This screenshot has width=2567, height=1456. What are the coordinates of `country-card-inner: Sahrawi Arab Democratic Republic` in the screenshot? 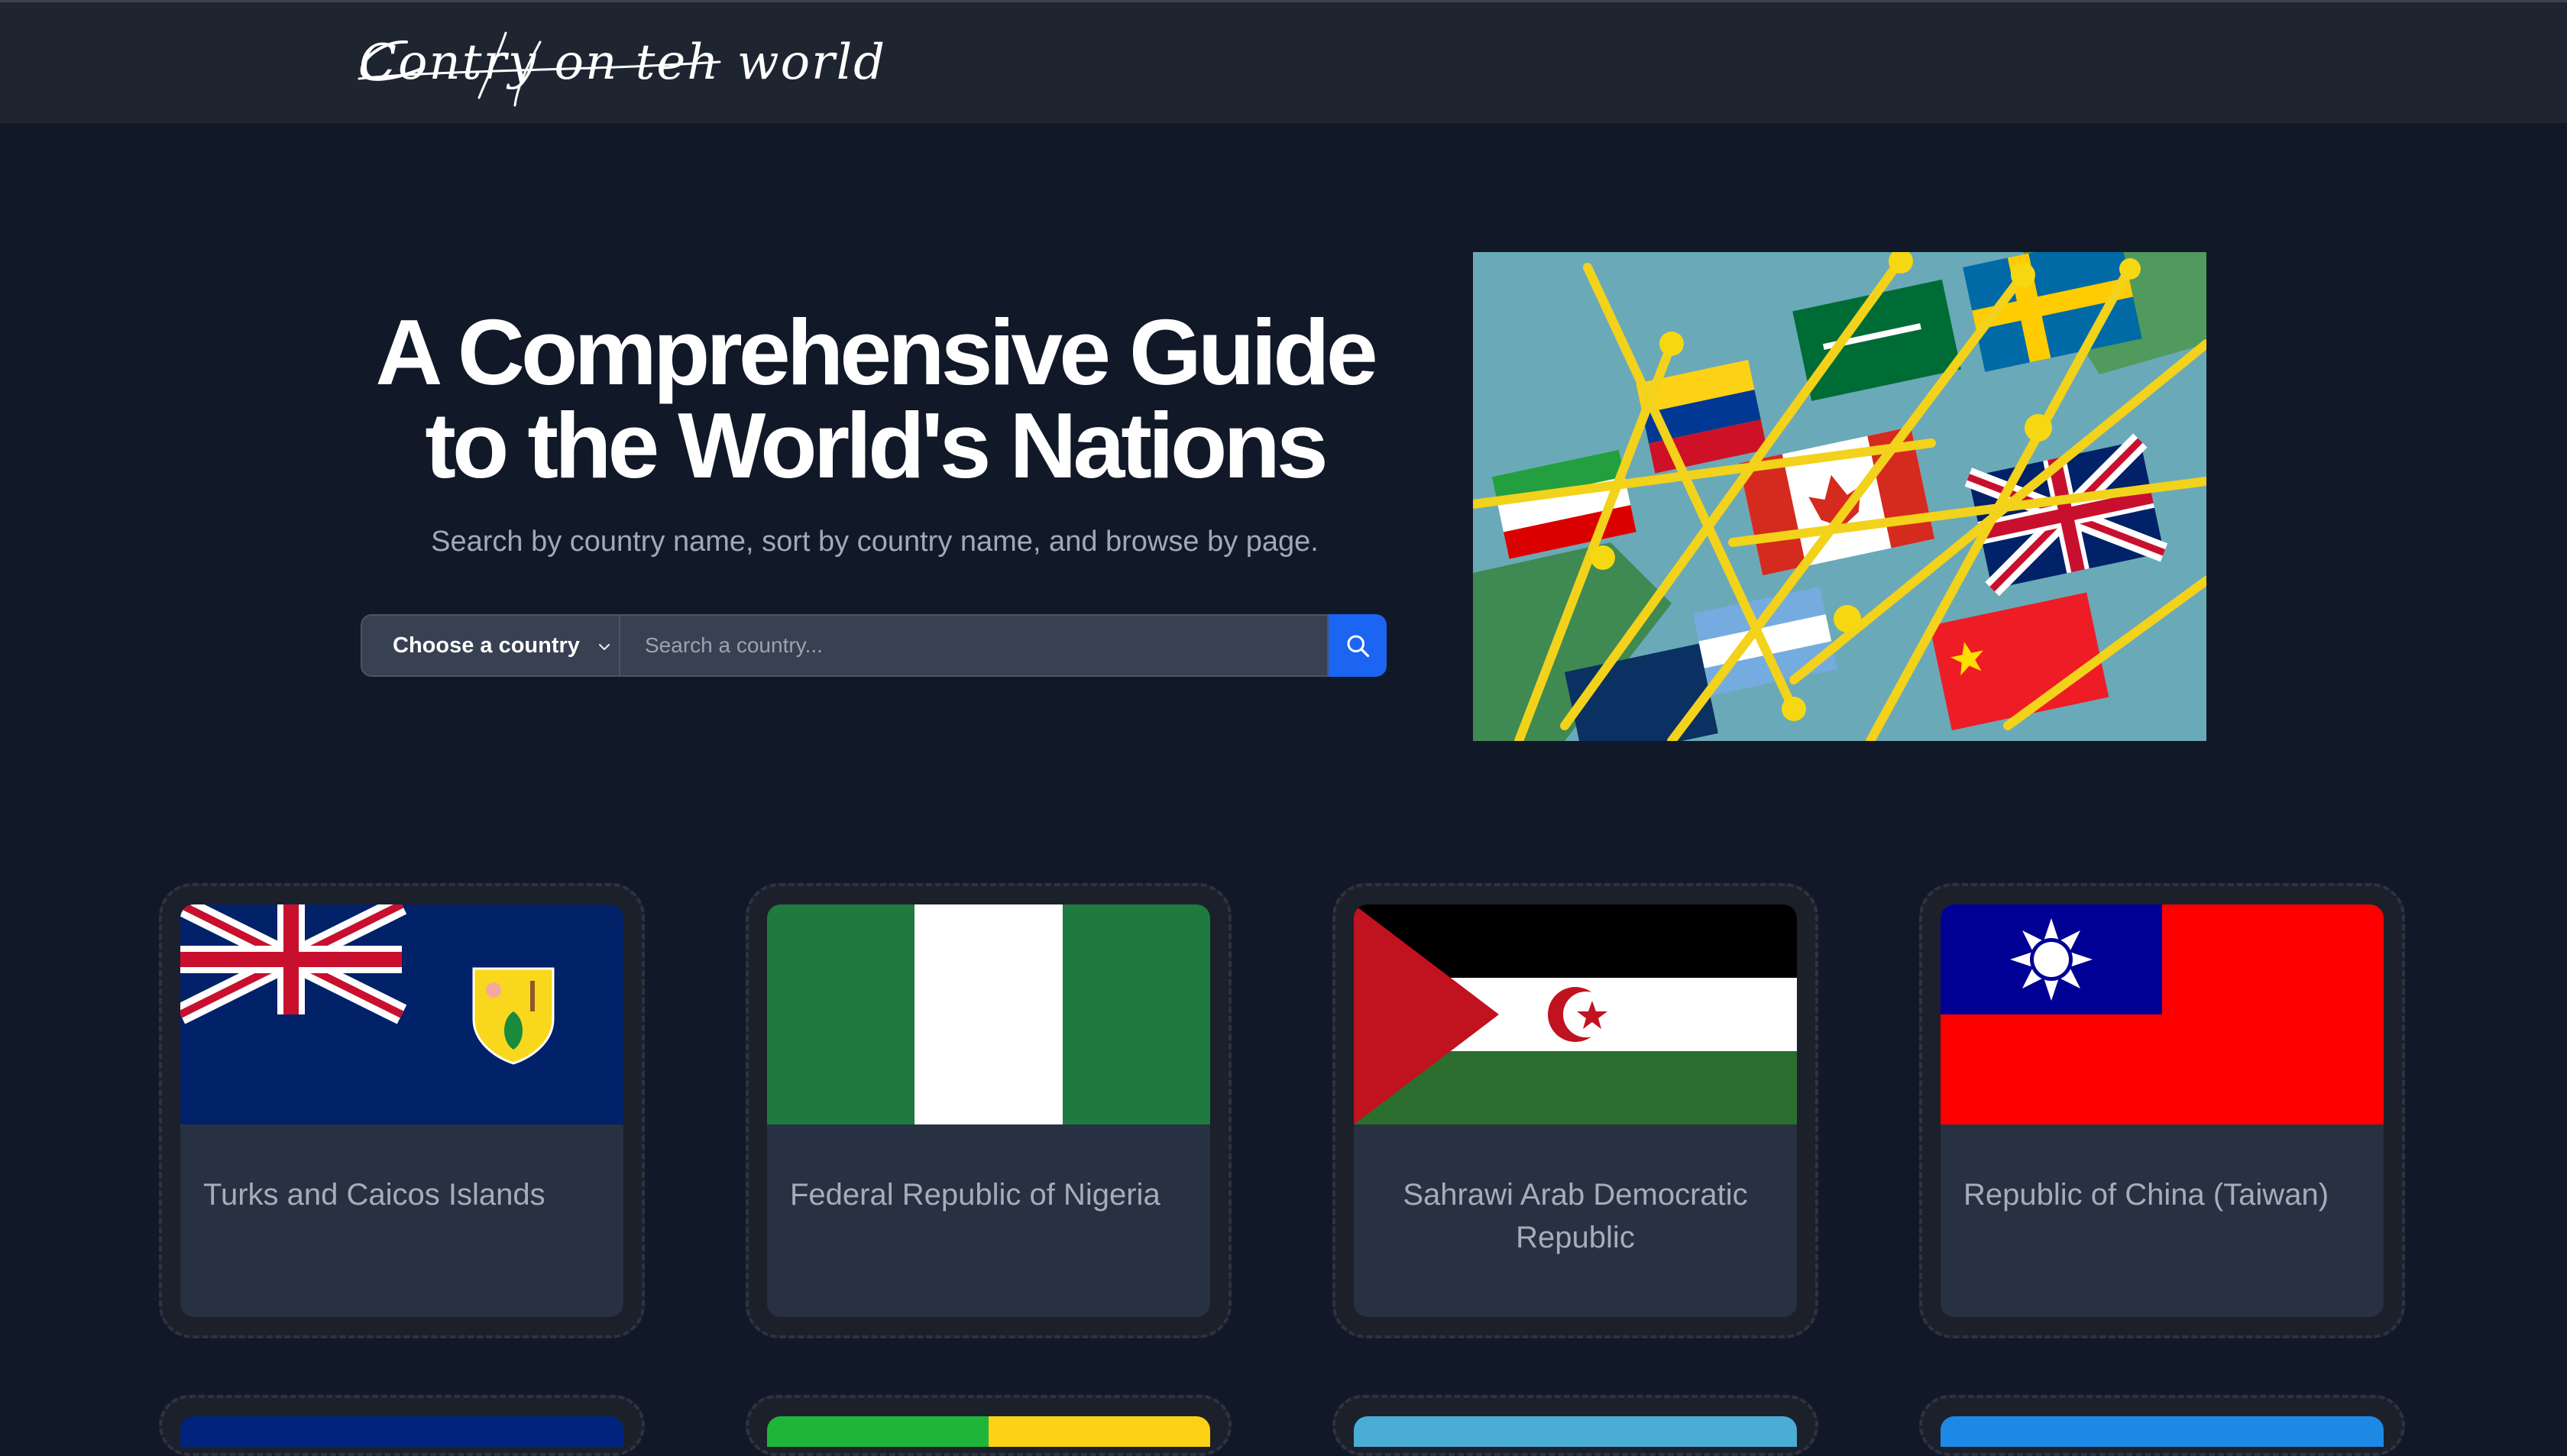 It's located at (1575, 1110).